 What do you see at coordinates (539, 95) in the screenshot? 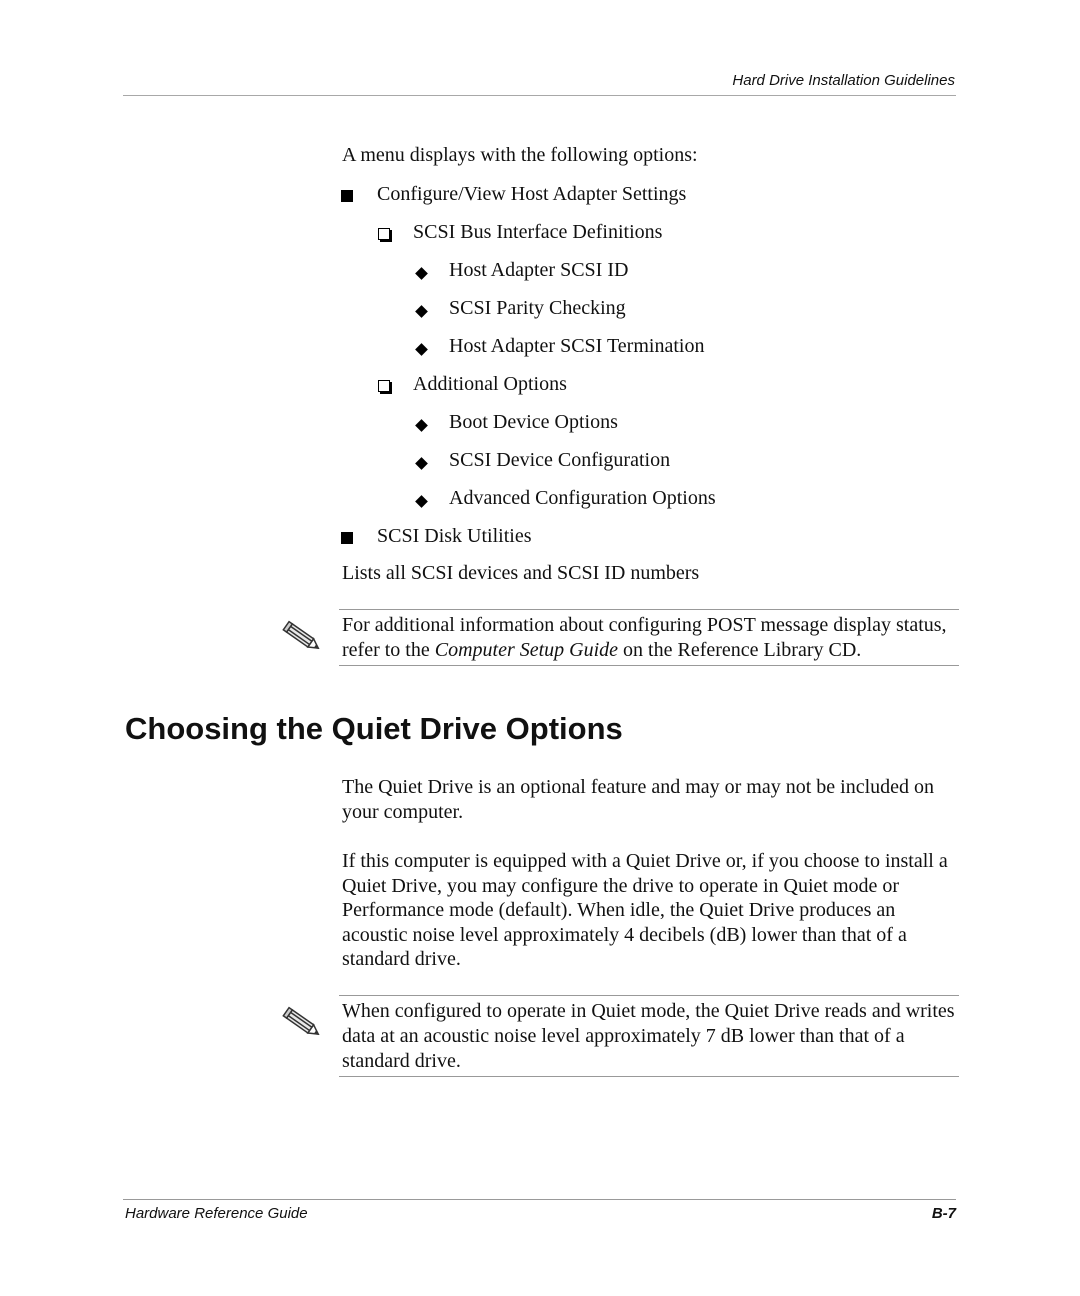
I see `header-rule` at bounding box center [539, 95].